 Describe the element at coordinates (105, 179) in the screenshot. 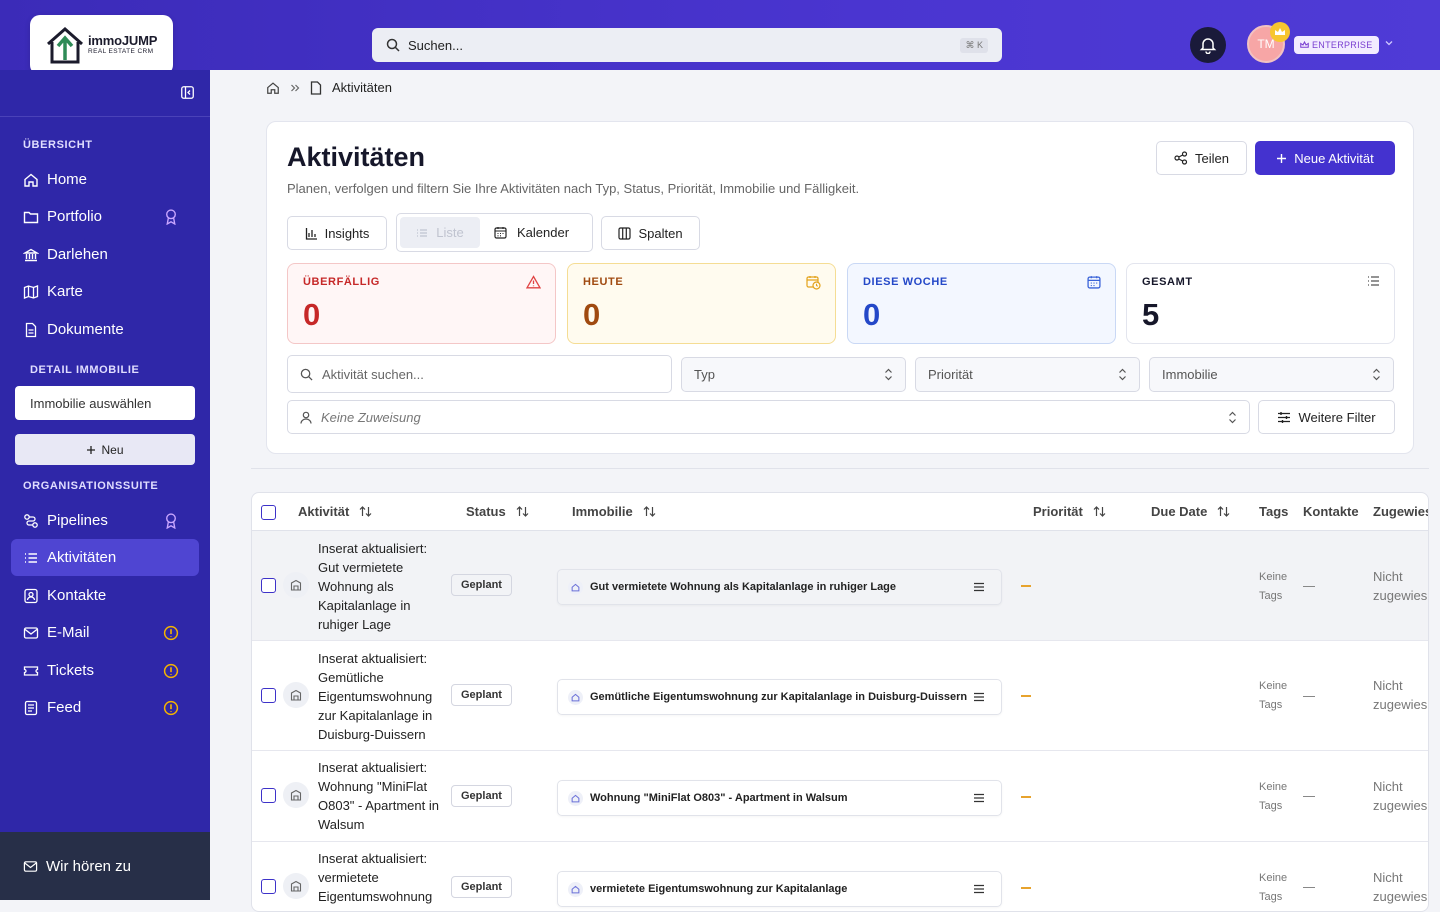

I see `sidebar-item-home: Home` at that location.